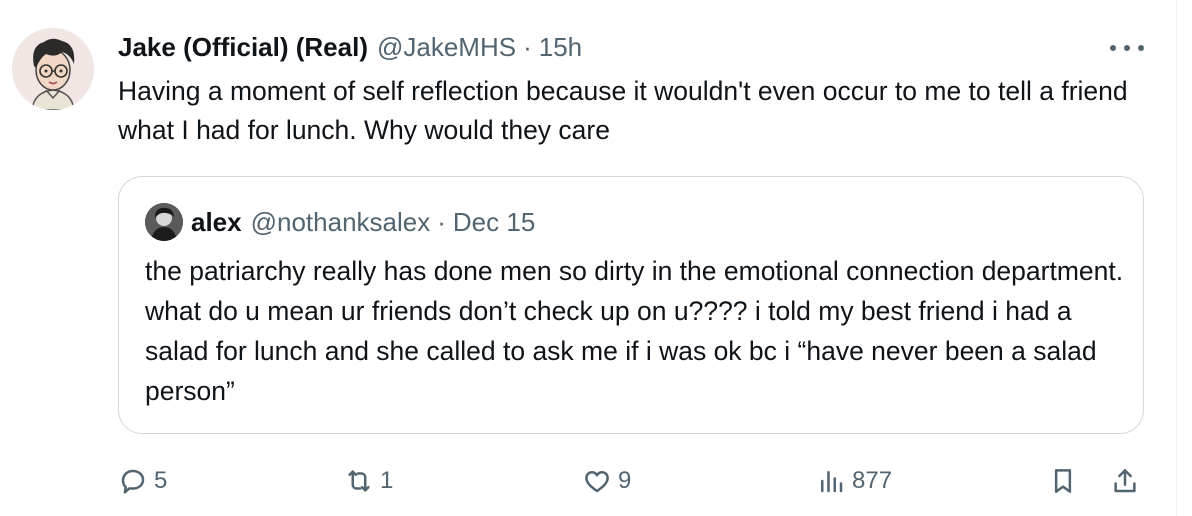 The height and width of the screenshot is (516, 1192). I want to click on tweet-actions-bar: 5 1 9 877, so click(633, 481).